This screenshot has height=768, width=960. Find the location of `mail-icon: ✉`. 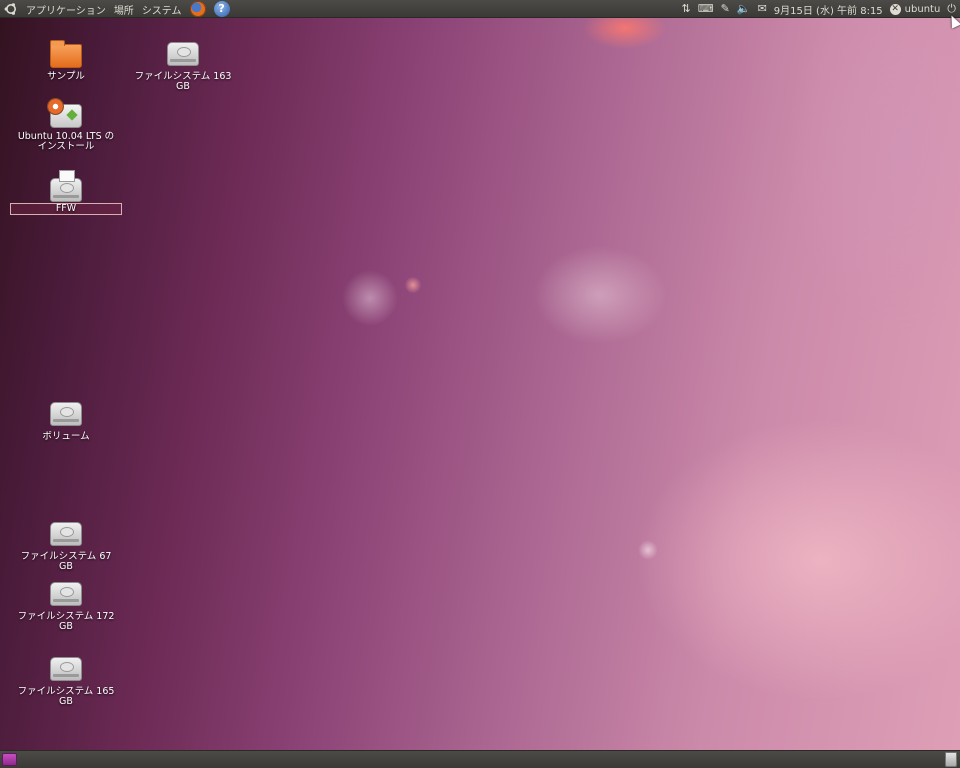

mail-icon: ✉ is located at coordinates (762, 9).